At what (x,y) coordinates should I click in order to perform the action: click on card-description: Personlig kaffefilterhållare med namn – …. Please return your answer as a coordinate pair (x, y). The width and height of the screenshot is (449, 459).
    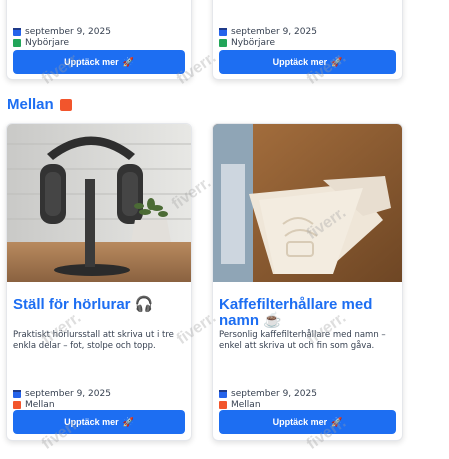
    Looking at the image, I should click on (302, 340).